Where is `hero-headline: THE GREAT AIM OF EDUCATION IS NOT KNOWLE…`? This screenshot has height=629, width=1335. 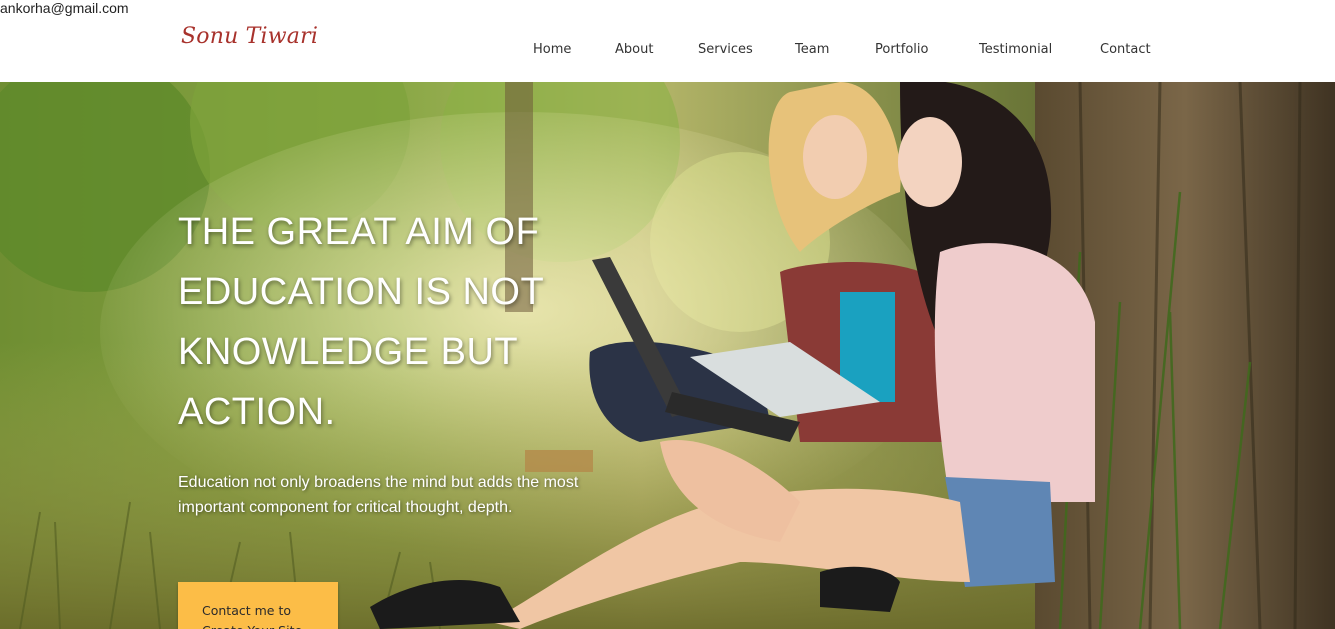
hero-headline: THE GREAT AIM OF EDUCATION IS NOT KNOWLE… is located at coordinates (361, 322).